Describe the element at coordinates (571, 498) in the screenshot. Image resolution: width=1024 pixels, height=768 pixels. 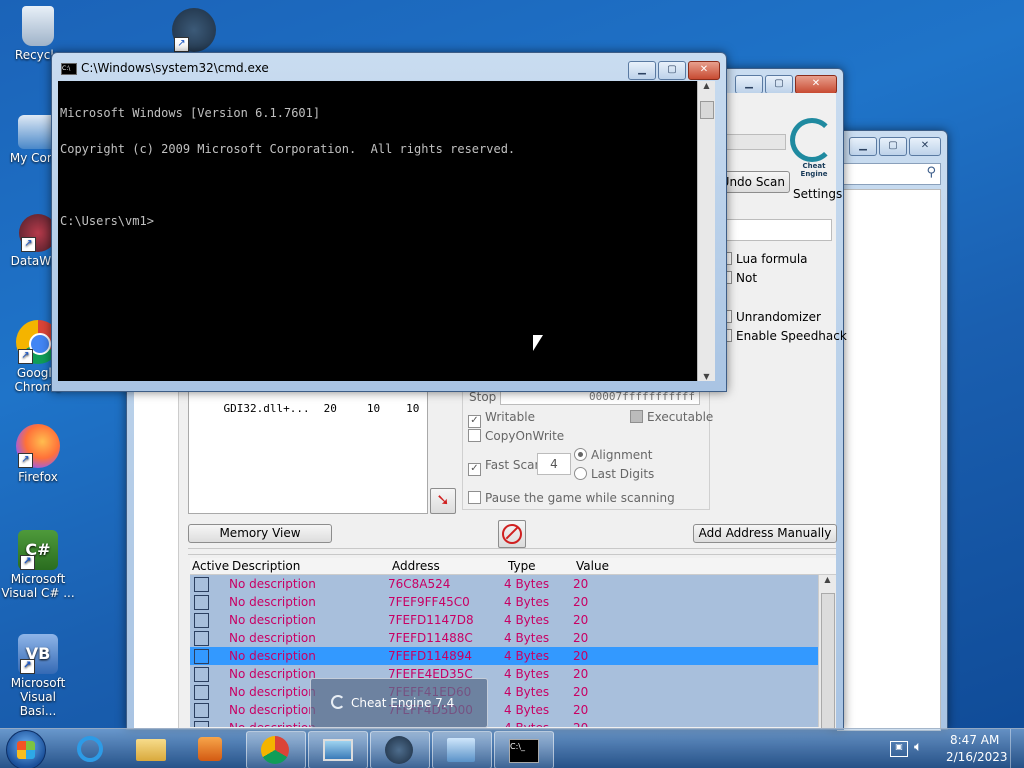
I see `pause-game-option: Pause the game while scanning` at that location.